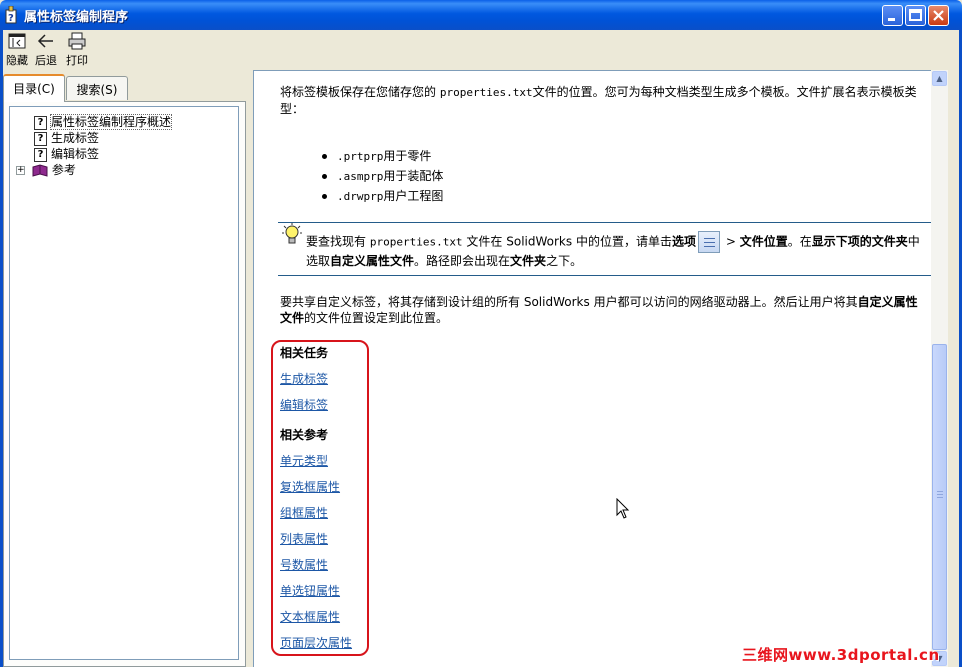  I want to click on link-cell-type: 单元类型, so click(304, 460).